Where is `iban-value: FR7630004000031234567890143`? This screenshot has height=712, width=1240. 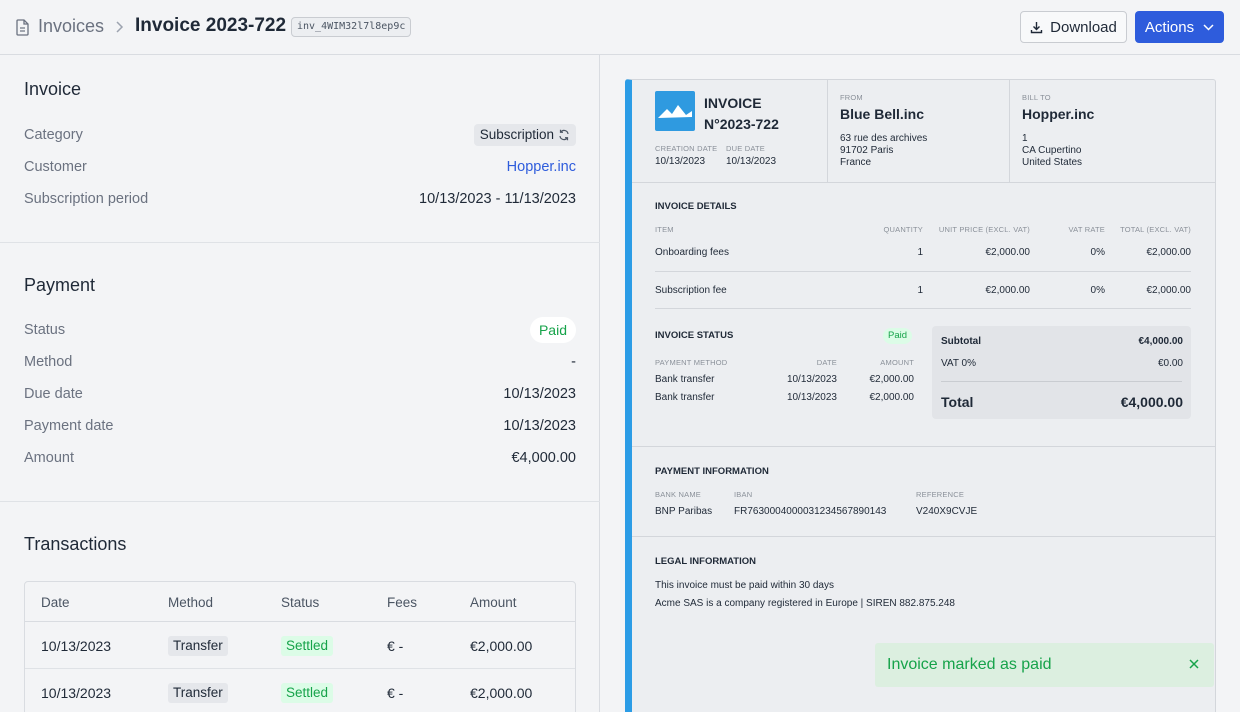
iban-value: FR7630004000031234567890143 is located at coordinates (810, 511).